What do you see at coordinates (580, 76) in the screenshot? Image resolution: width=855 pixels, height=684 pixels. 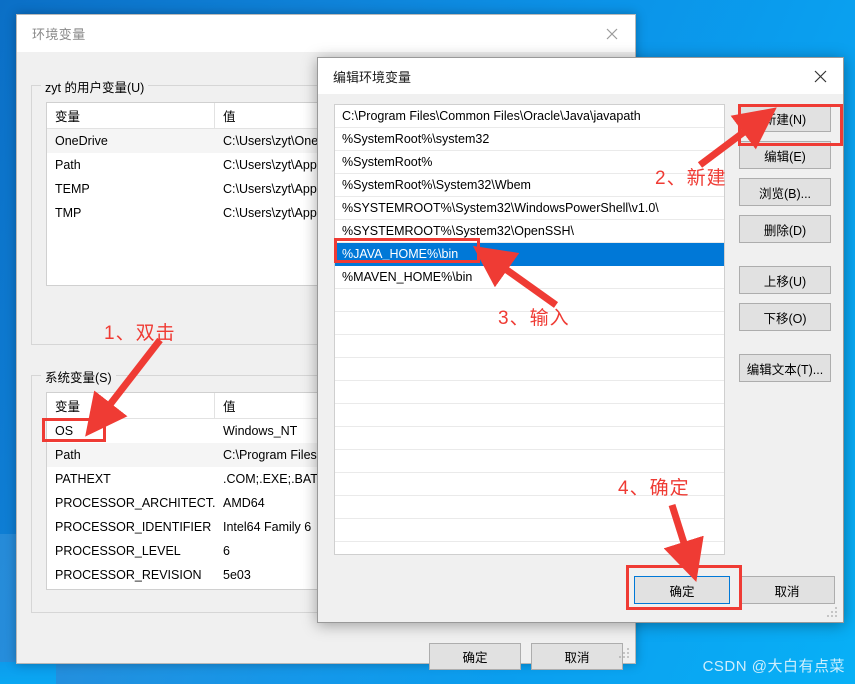 I see `edit-window-titlebar: 编辑环境变量` at bounding box center [580, 76].